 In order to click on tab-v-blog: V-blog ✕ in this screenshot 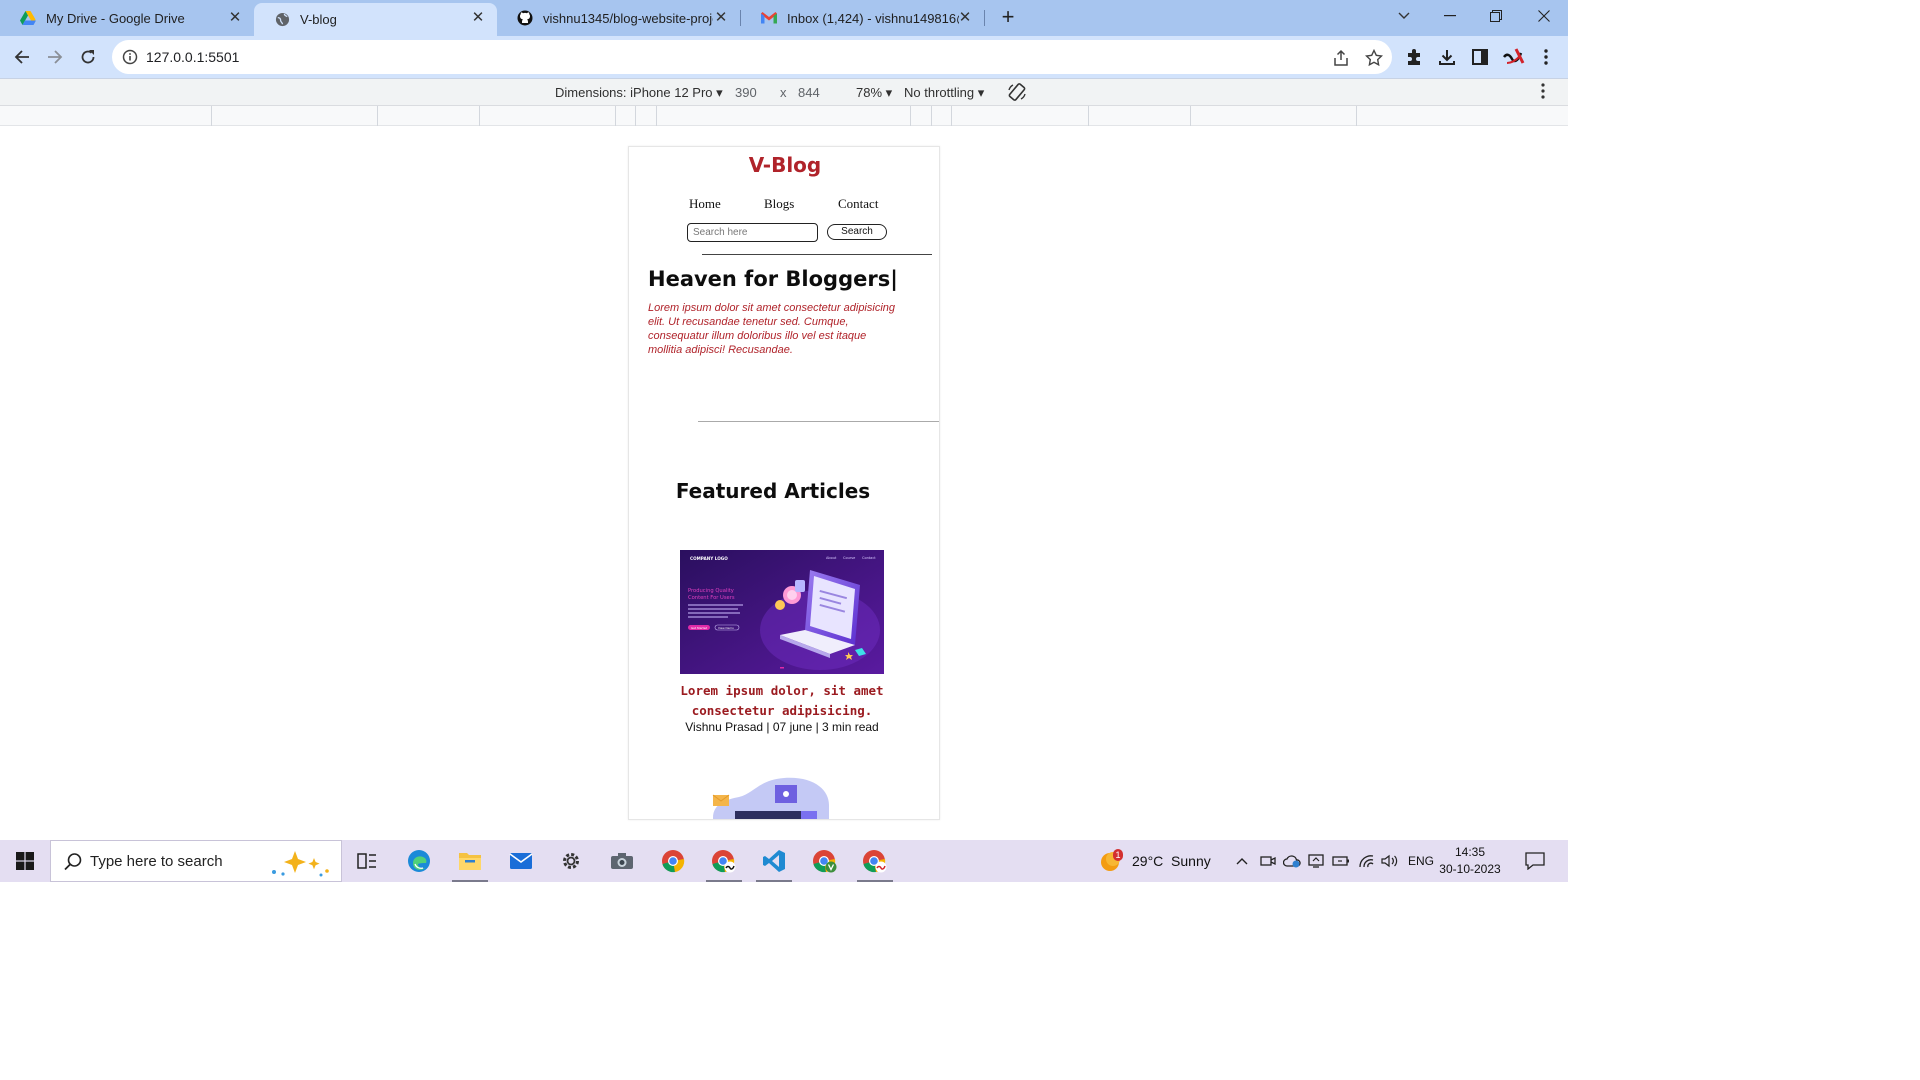, I will do `click(375, 19)`.